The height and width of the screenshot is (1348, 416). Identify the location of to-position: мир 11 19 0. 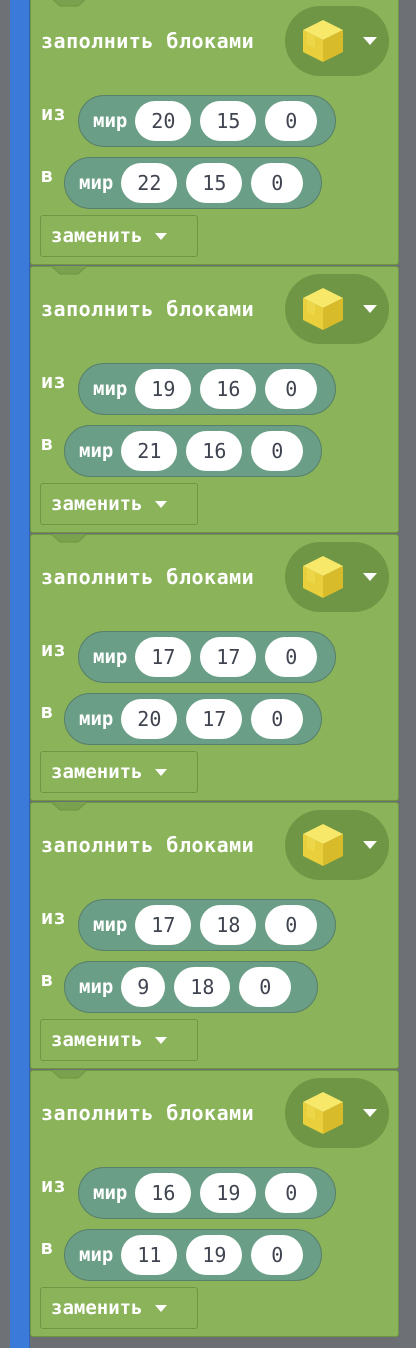
(193, 1255).